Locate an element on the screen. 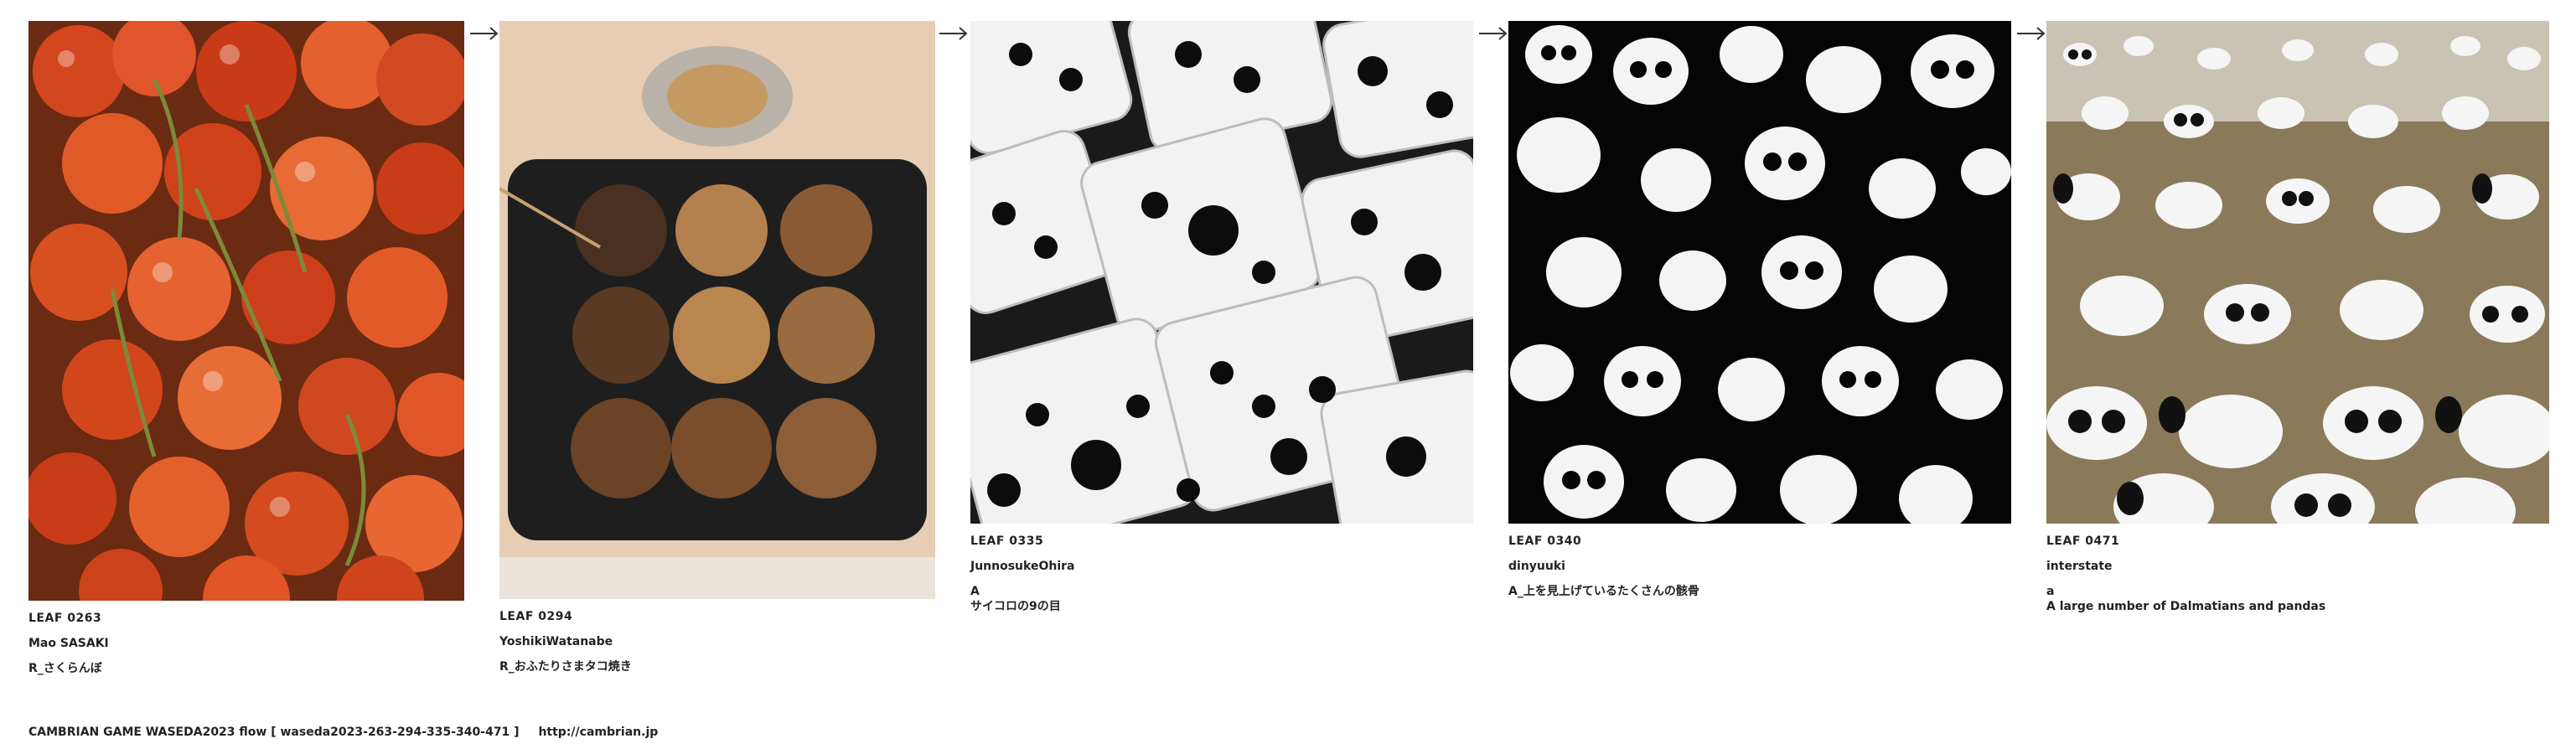  leaf-author: dinyuuki is located at coordinates (1603, 566).